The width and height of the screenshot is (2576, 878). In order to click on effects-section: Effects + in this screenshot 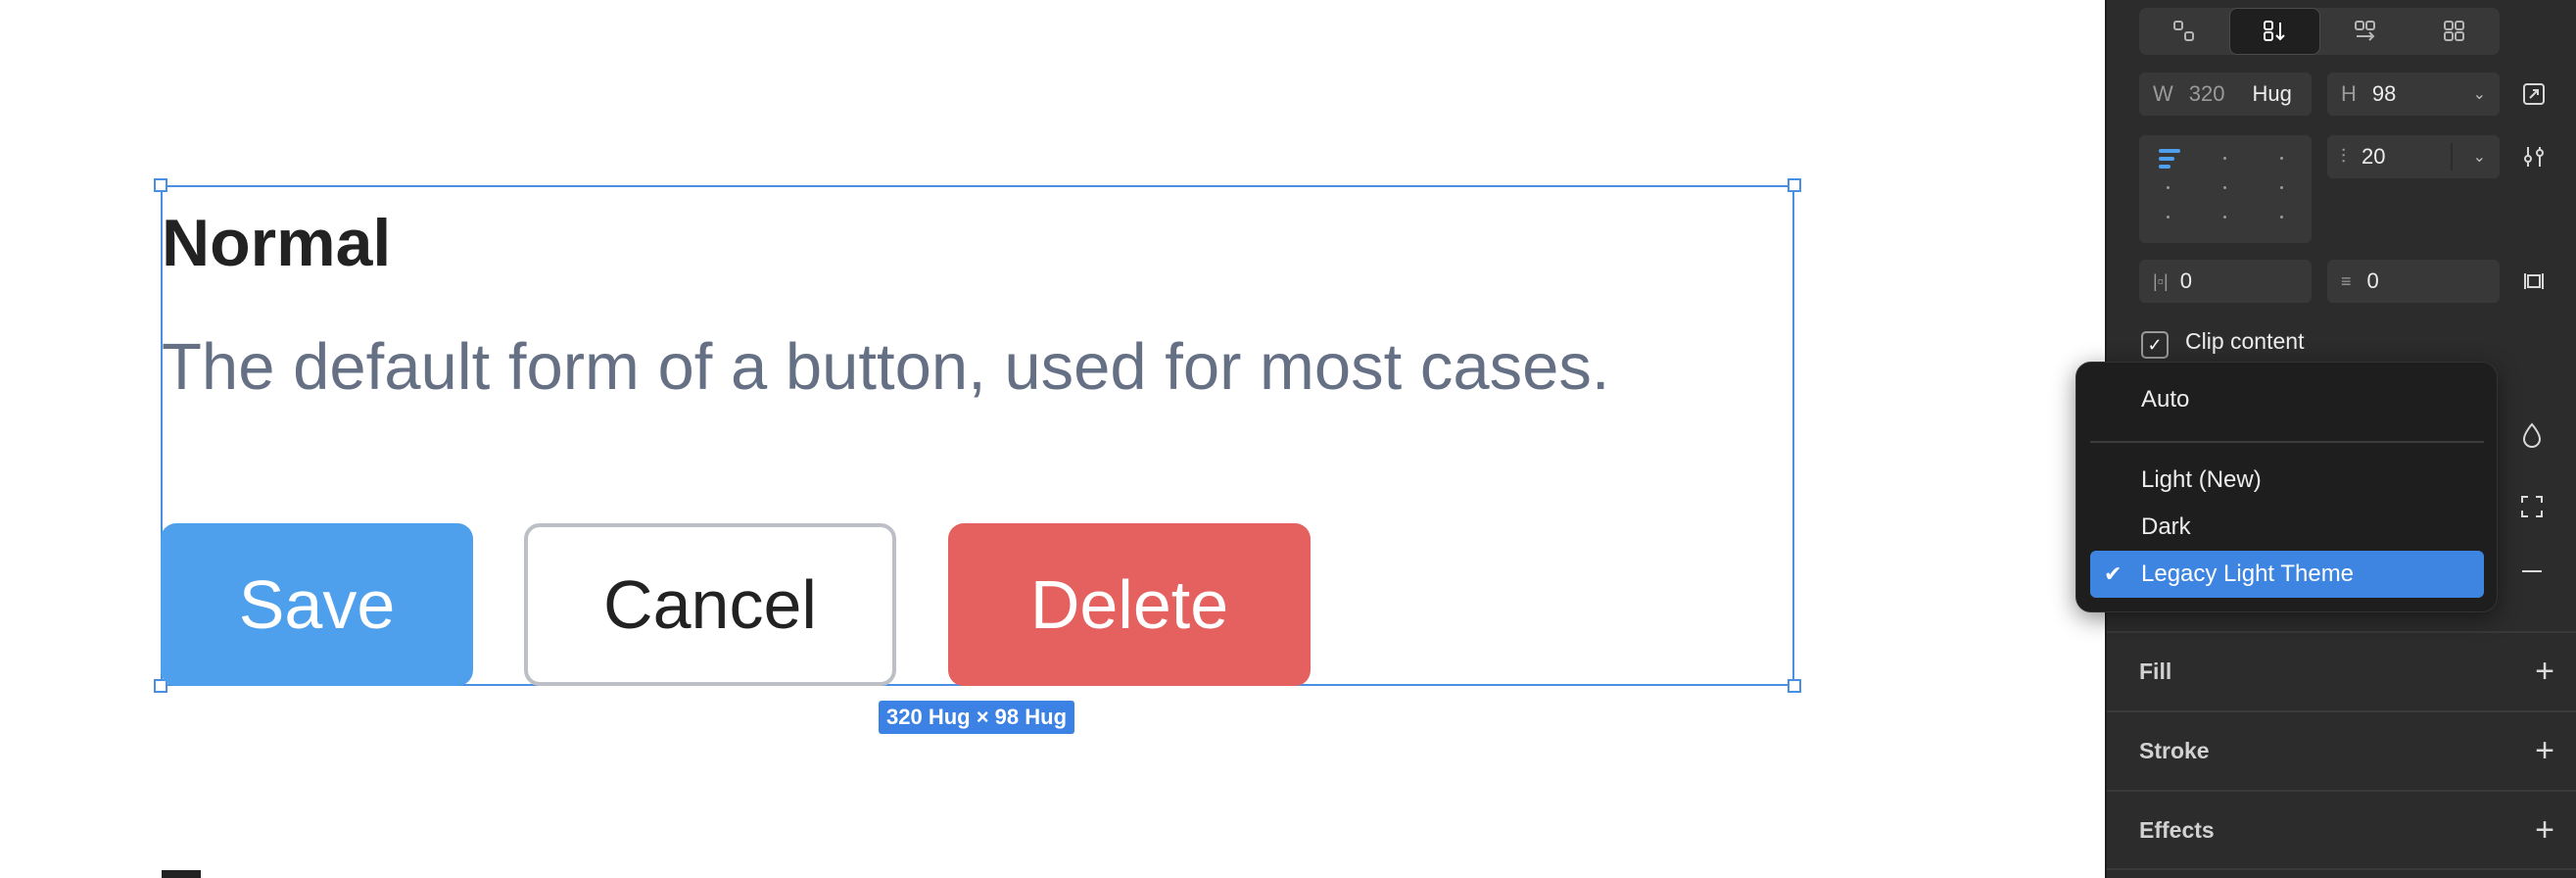, I will do `click(2341, 829)`.